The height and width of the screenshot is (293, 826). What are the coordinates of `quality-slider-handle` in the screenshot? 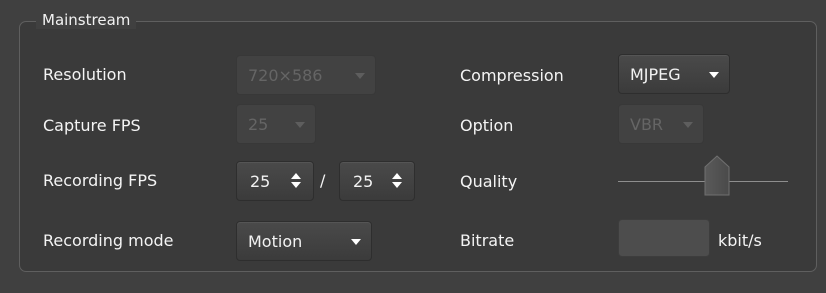 It's located at (717, 176).